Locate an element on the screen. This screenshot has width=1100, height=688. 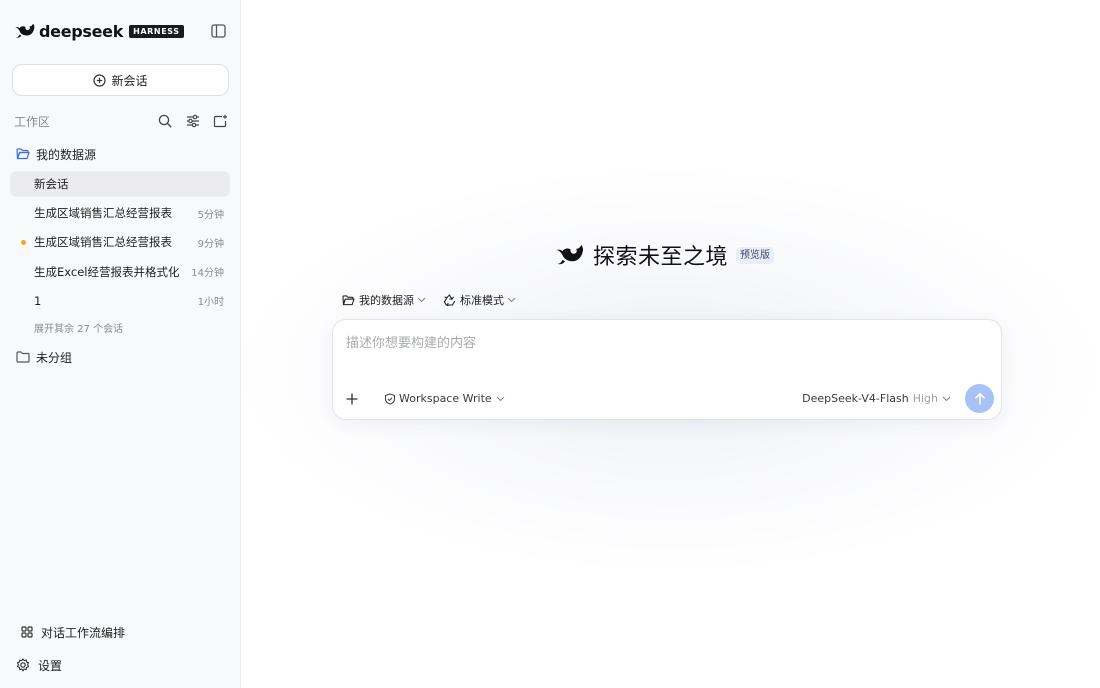
plus-icon is located at coordinates (352, 399).